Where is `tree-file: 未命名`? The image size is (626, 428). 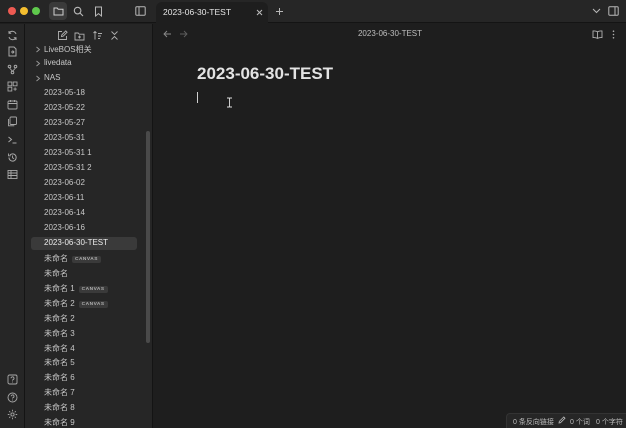 tree-file: 未命名 is located at coordinates (84, 273).